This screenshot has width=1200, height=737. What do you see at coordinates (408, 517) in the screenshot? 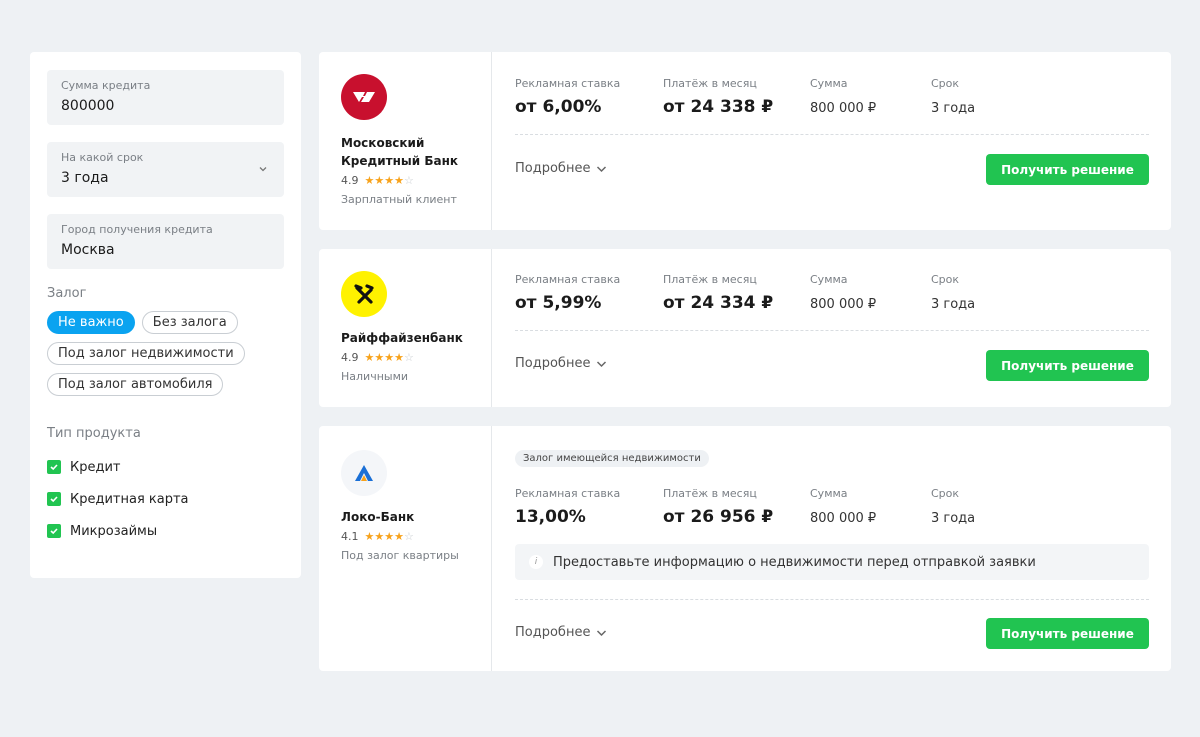
I see `bank-name: Локо-Банк` at bounding box center [408, 517].